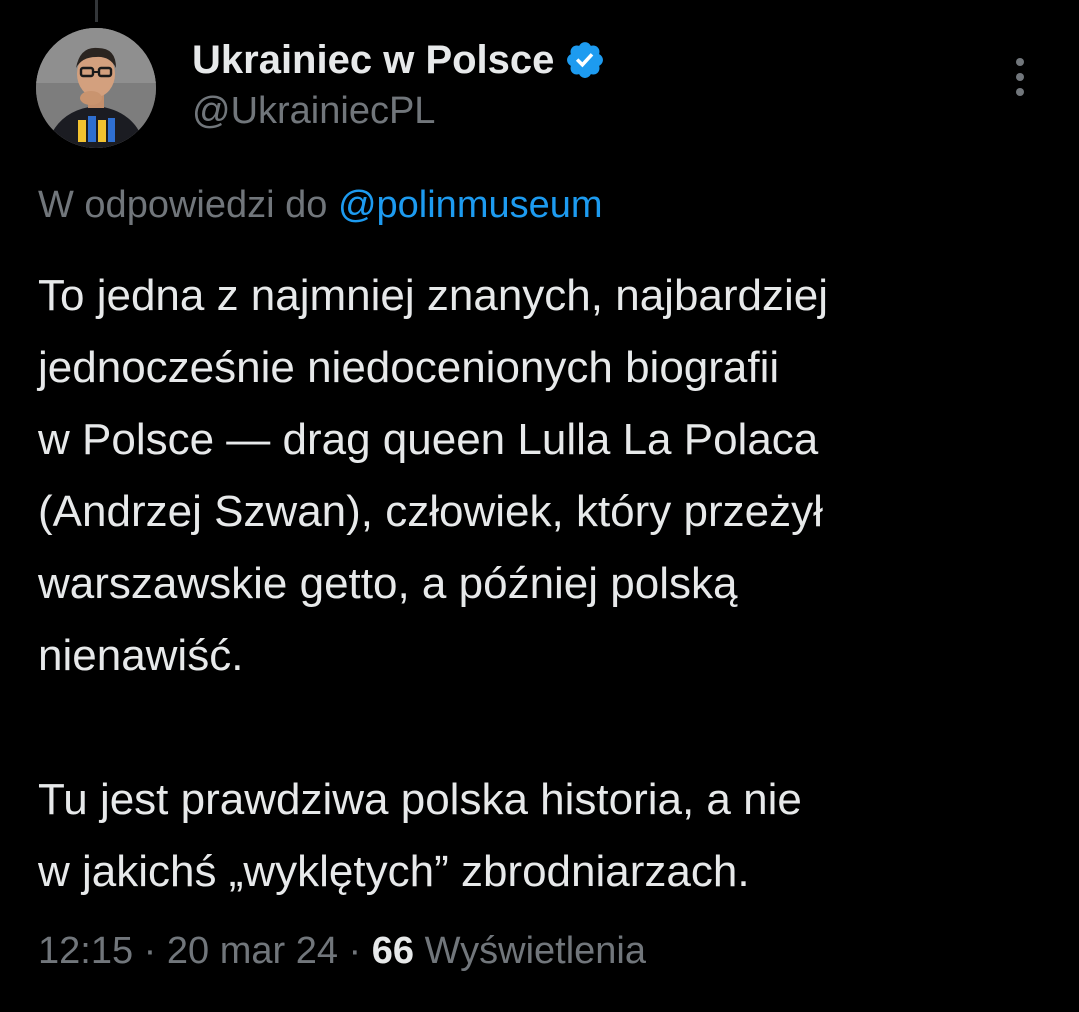 This screenshot has width=1079, height=1012. What do you see at coordinates (96, 11) in the screenshot?
I see `thread-connector-line` at bounding box center [96, 11].